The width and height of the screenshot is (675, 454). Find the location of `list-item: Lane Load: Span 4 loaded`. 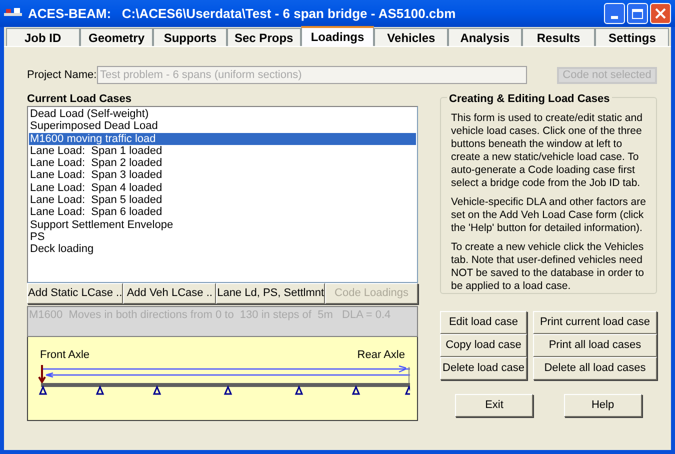

list-item: Lane Load: Span 4 loaded is located at coordinates (222, 188).